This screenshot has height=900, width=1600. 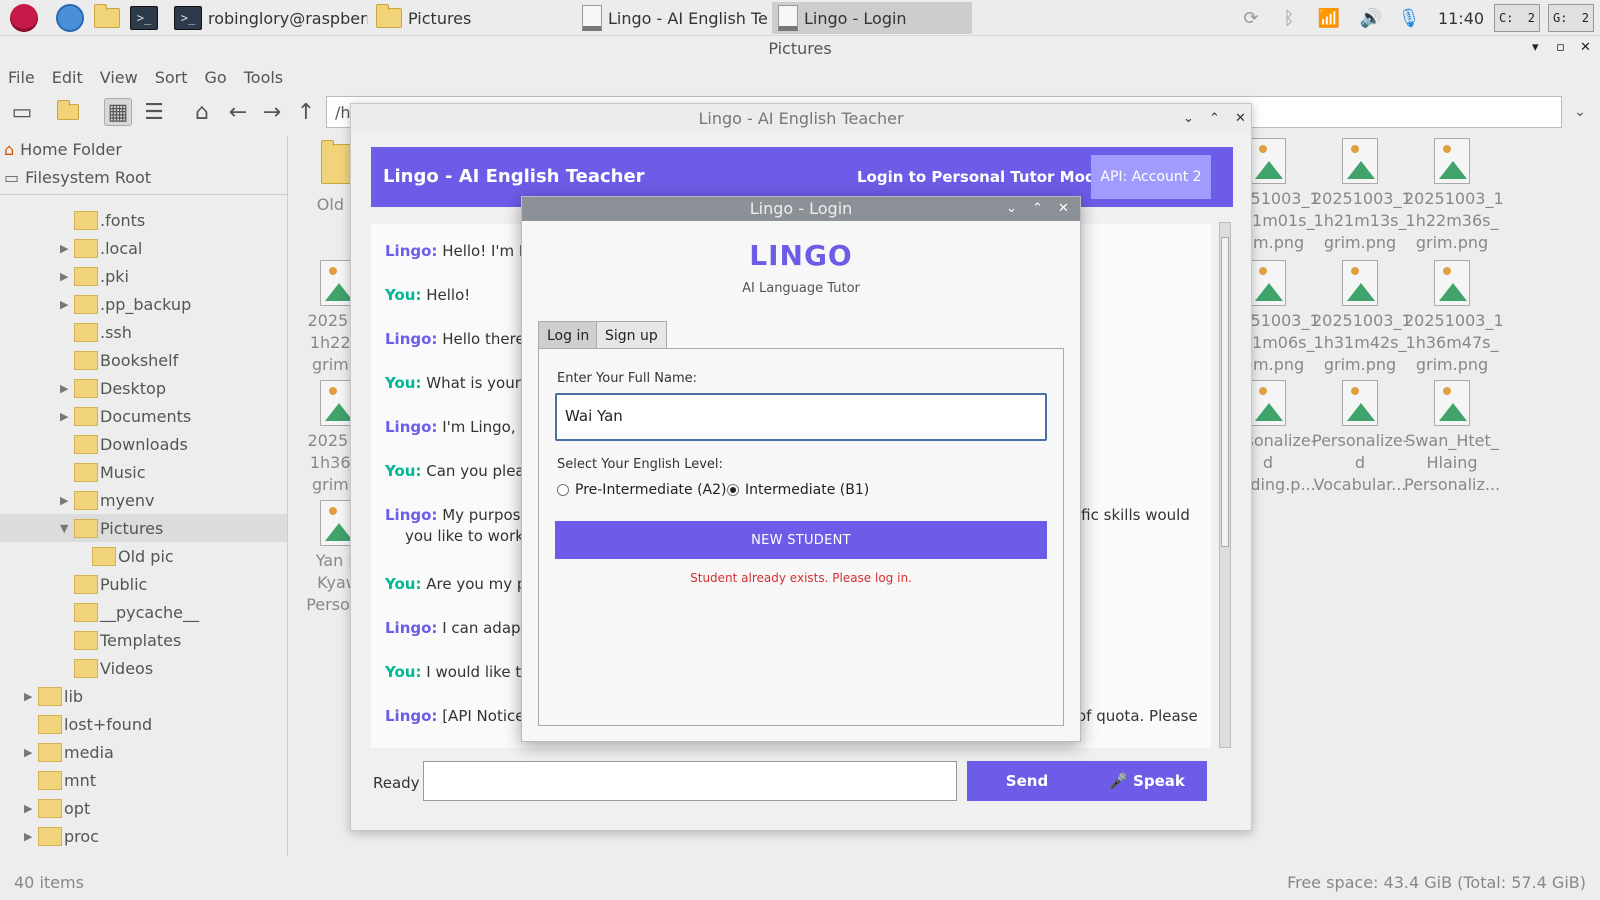 I want to click on tree-item: .fonts, so click(x=143, y=220).